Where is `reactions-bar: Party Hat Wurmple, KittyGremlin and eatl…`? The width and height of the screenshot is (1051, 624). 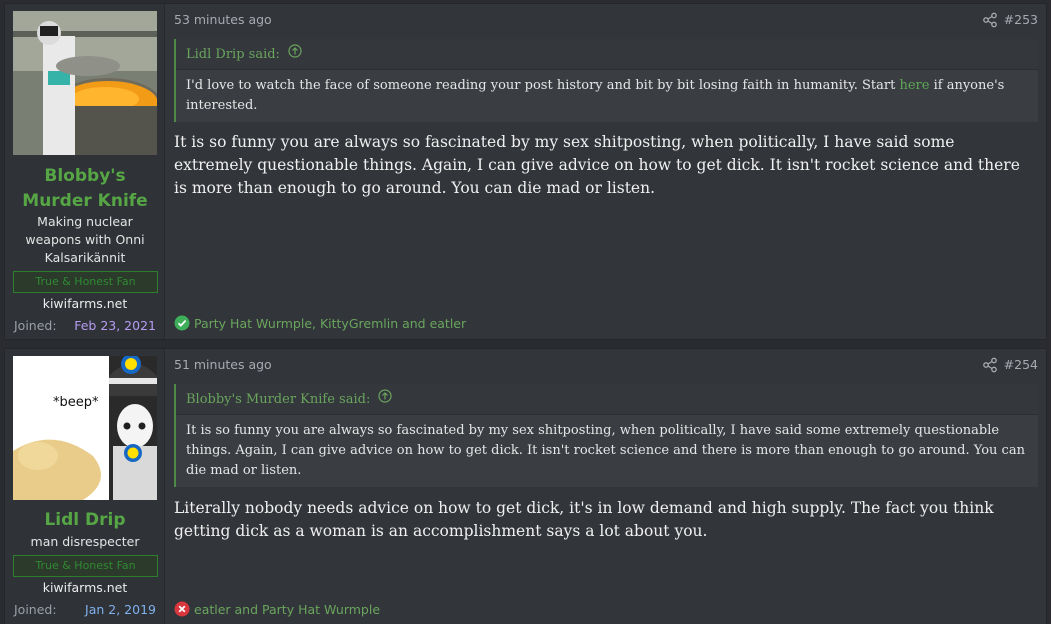 reactions-bar: Party Hat Wurmple, KittyGremlin and eatl… is located at coordinates (320, 323).